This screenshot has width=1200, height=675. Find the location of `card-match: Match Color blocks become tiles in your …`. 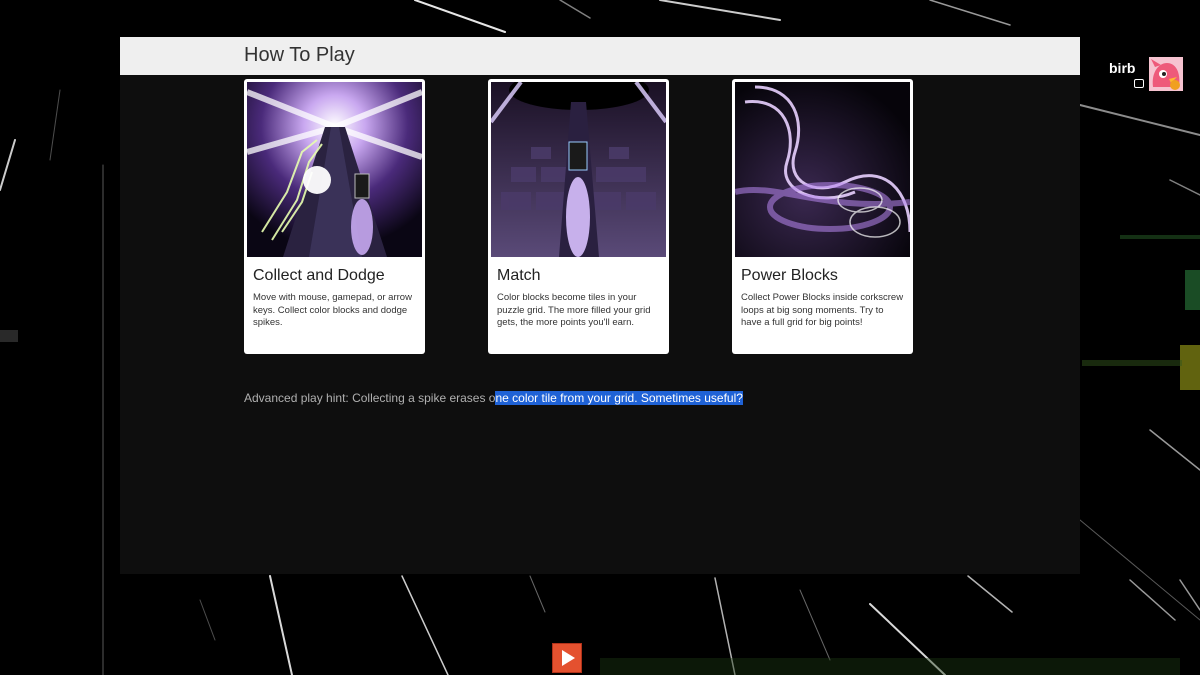

card-match: Match Color blocks become tiles in your … is located at coordinates (578, 216).